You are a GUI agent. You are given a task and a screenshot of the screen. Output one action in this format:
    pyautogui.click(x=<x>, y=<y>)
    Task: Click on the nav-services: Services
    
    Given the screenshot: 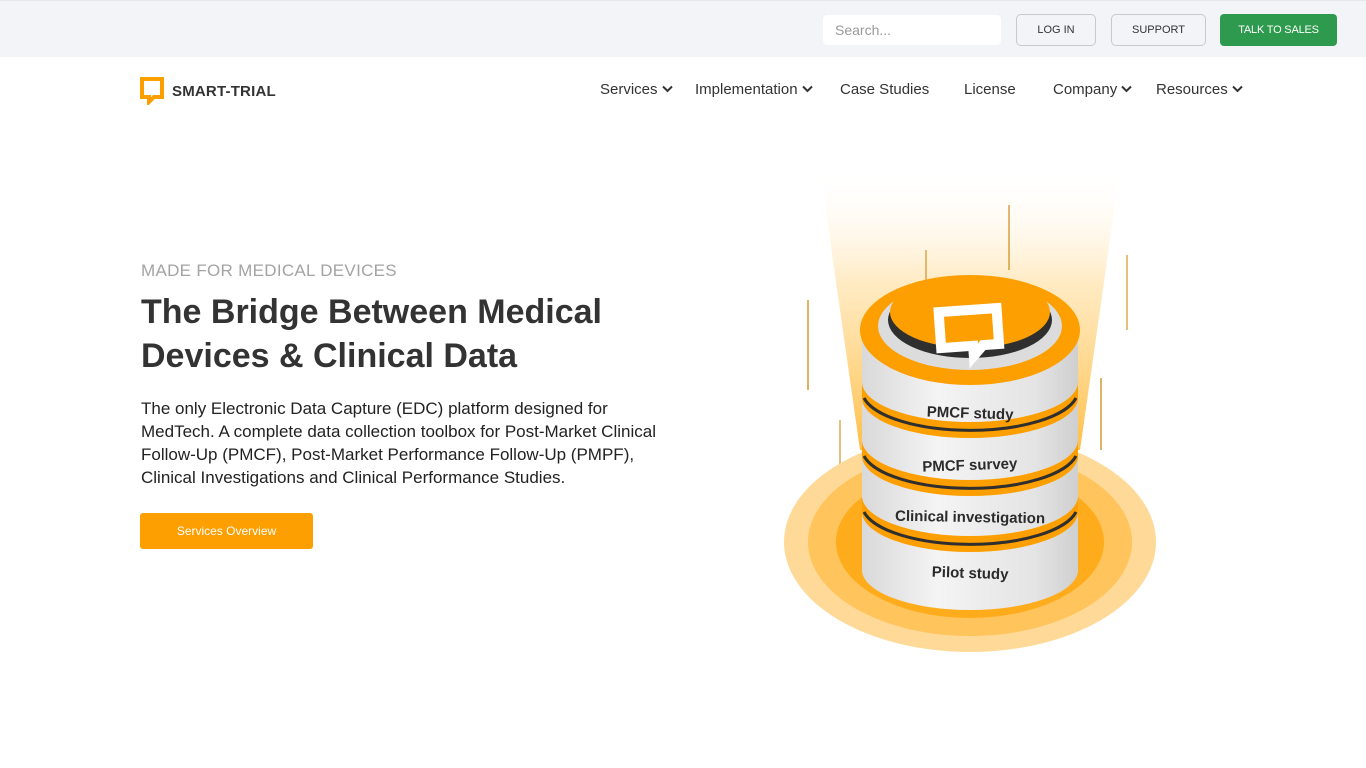 What is the action you would take?
    pyautogui.click(x=636, y=89)
    